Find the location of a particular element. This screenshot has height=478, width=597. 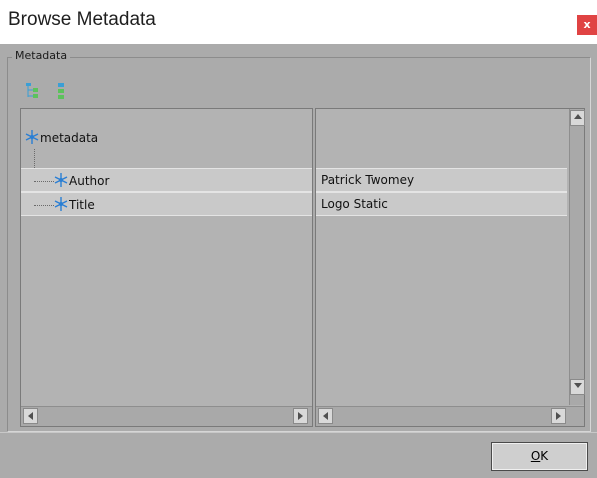

tree-node-author: Author is located at coordinates (81, 181).